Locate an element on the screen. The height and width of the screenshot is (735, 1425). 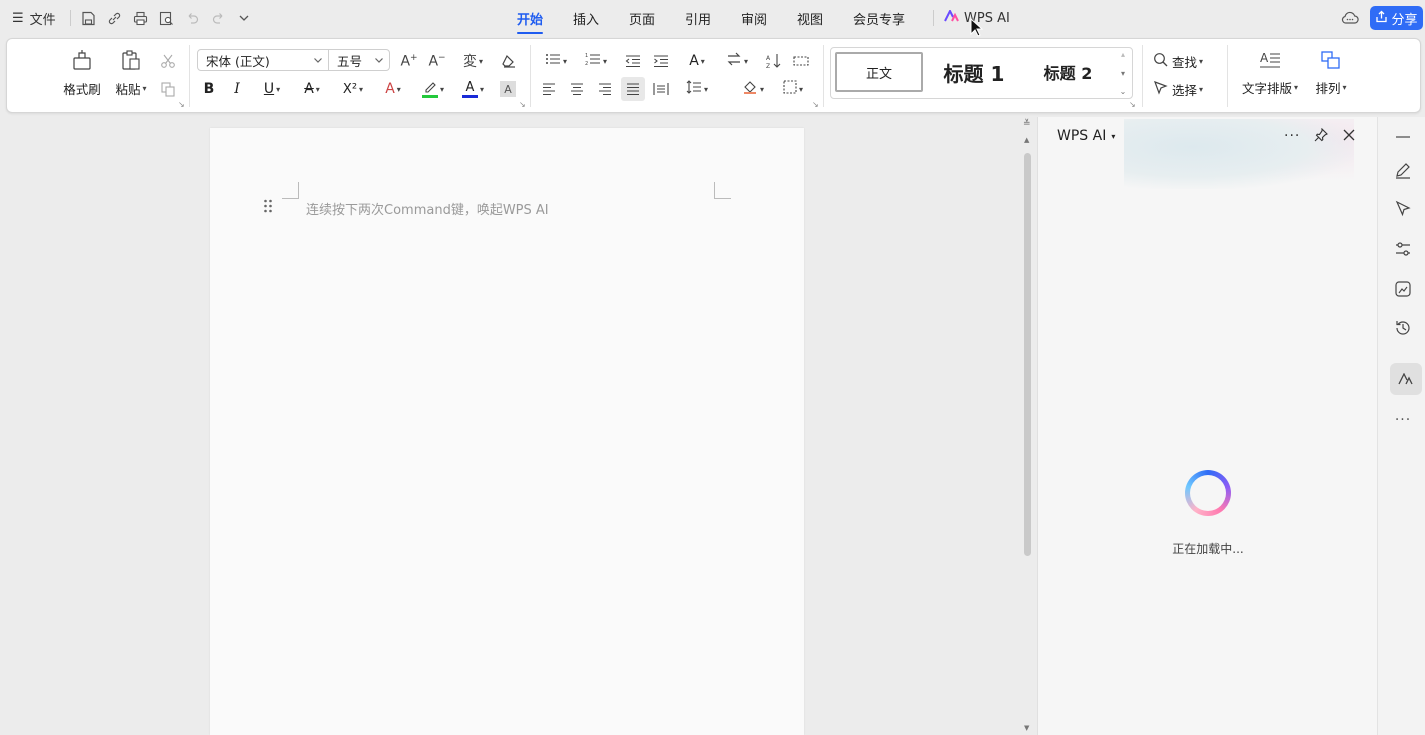
drag-handle-icon is located at coordinates (268, 208).